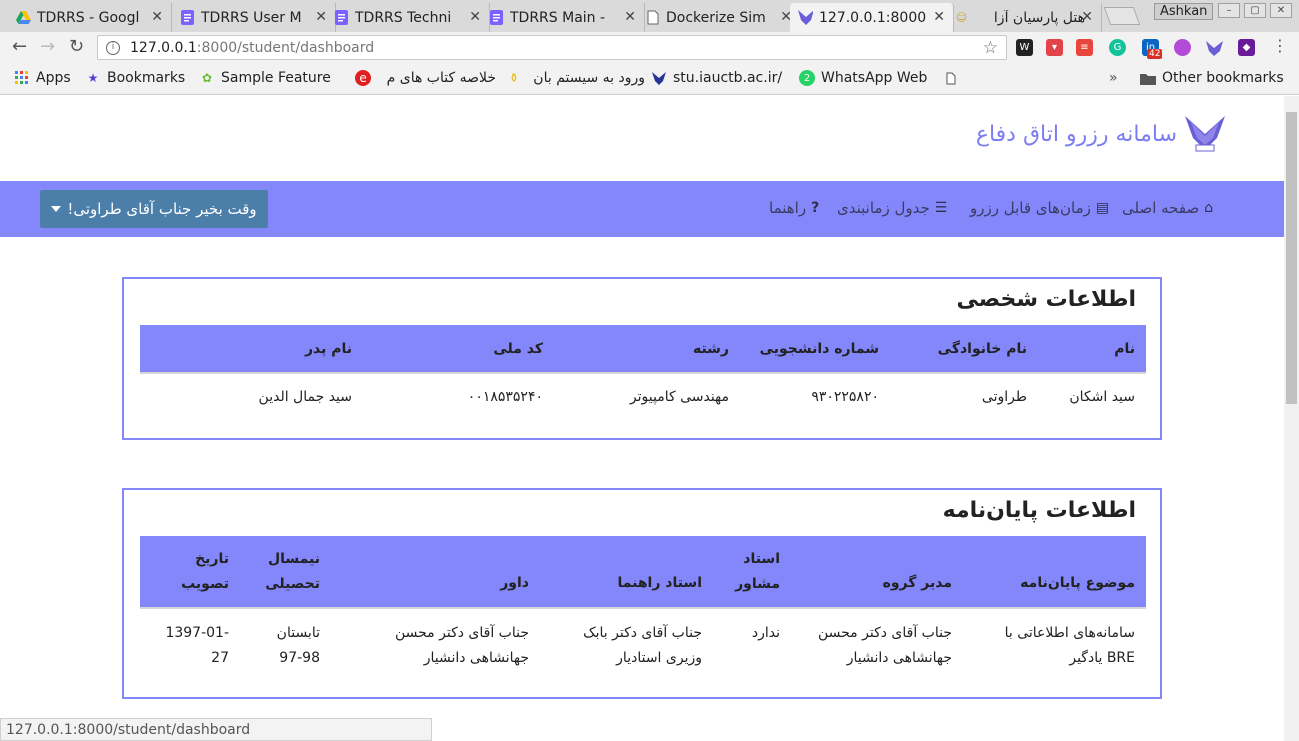 Image resolution: width=1299 pixels, height=741 pixels. I want to click on column-header: استاد راهنما, so click(626, 572).